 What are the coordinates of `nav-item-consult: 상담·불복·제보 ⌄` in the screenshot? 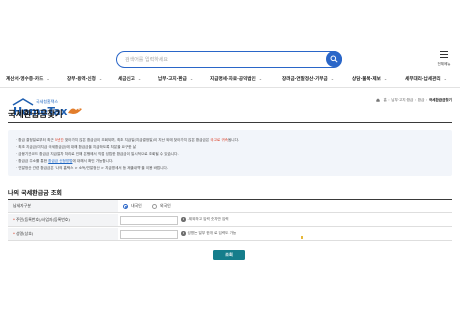 It's located at (369, 79).